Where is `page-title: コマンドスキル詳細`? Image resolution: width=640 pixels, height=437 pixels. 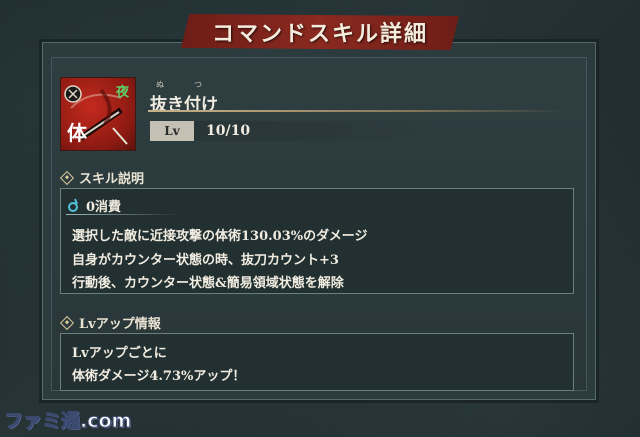 page-title: コマンドスキル詳細 is located at coordinates (319, 34).